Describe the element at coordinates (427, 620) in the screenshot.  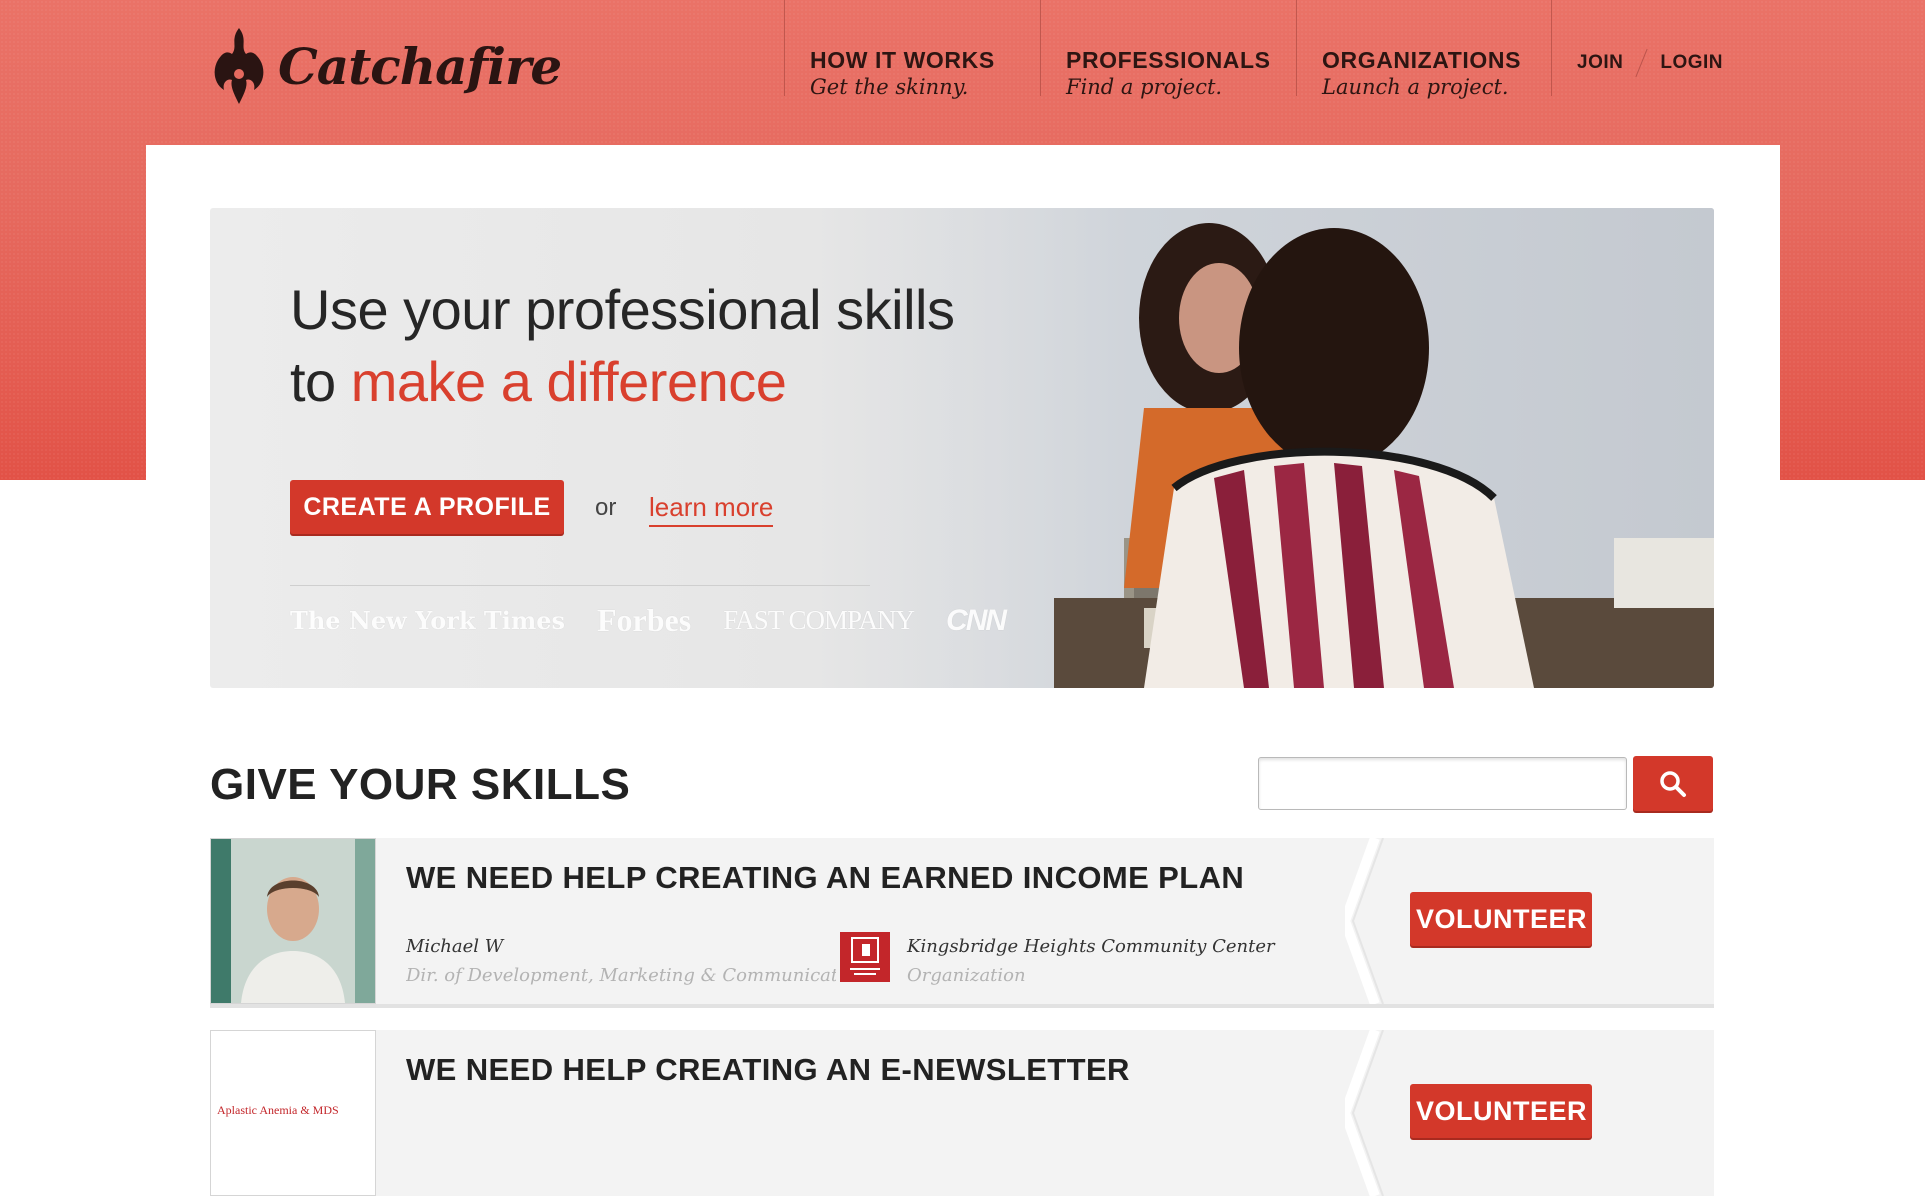
I see `press-logo-nyt: The New York Times` at that location.